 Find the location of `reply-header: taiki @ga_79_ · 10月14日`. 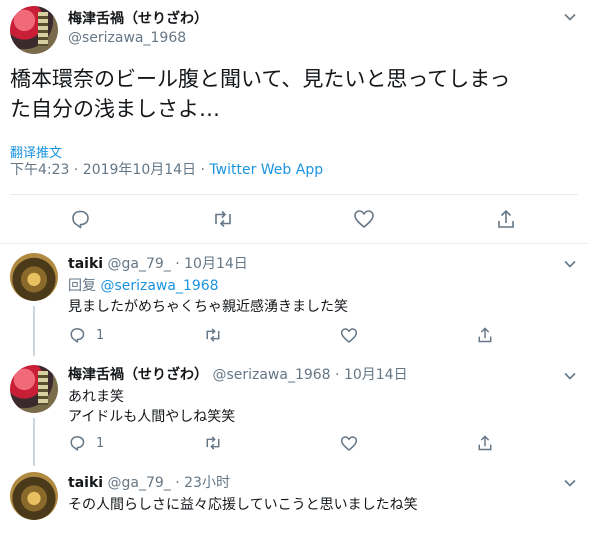

reply-header: taiki @ga_79_ · 10月14日 is located at coordinates (158, 264).